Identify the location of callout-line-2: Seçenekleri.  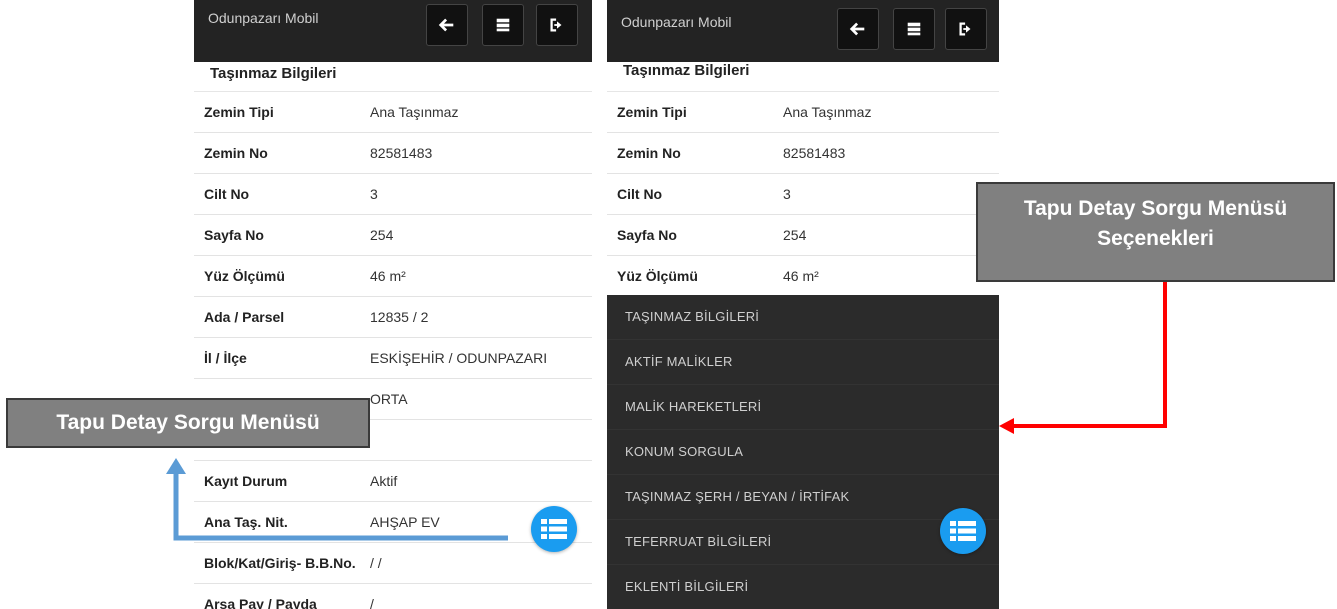
(1155, 238).